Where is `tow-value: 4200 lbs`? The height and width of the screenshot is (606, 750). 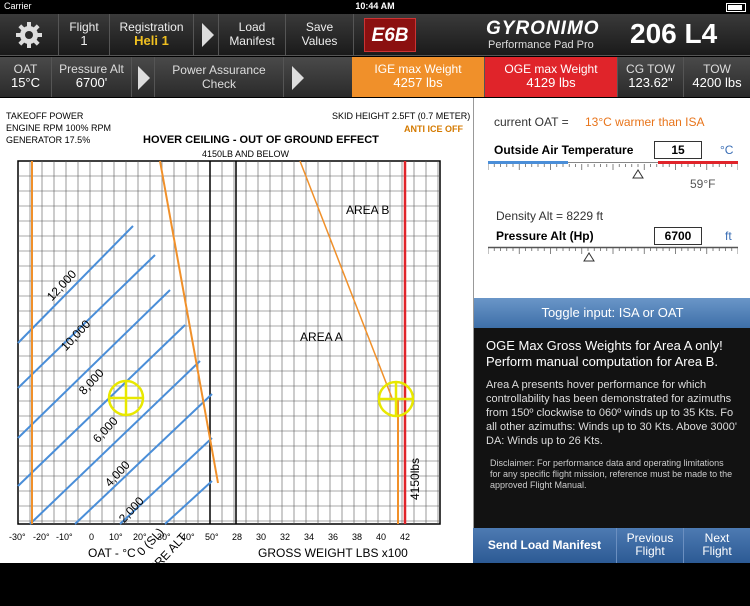
tow-value: 4200 lbs is located at coordinates (717, 82).